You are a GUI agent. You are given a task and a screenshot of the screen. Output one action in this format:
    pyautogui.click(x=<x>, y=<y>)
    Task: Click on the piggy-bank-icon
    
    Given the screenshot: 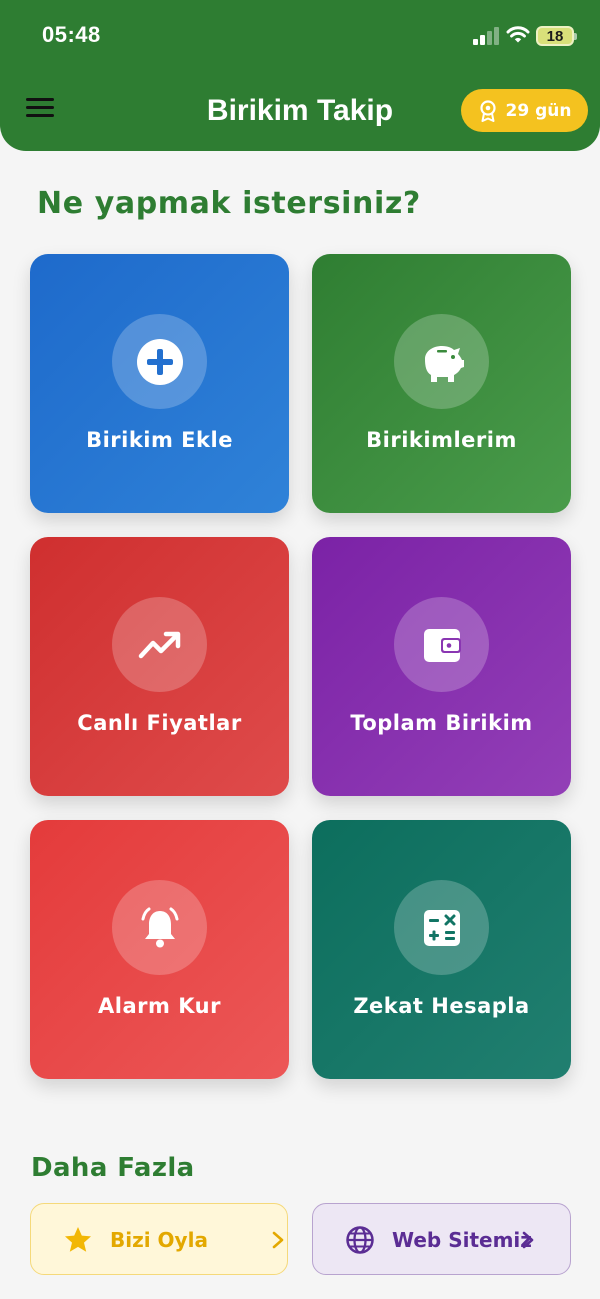 What is the action you would take?
    pyautogui.click(x=444, y=363)
    